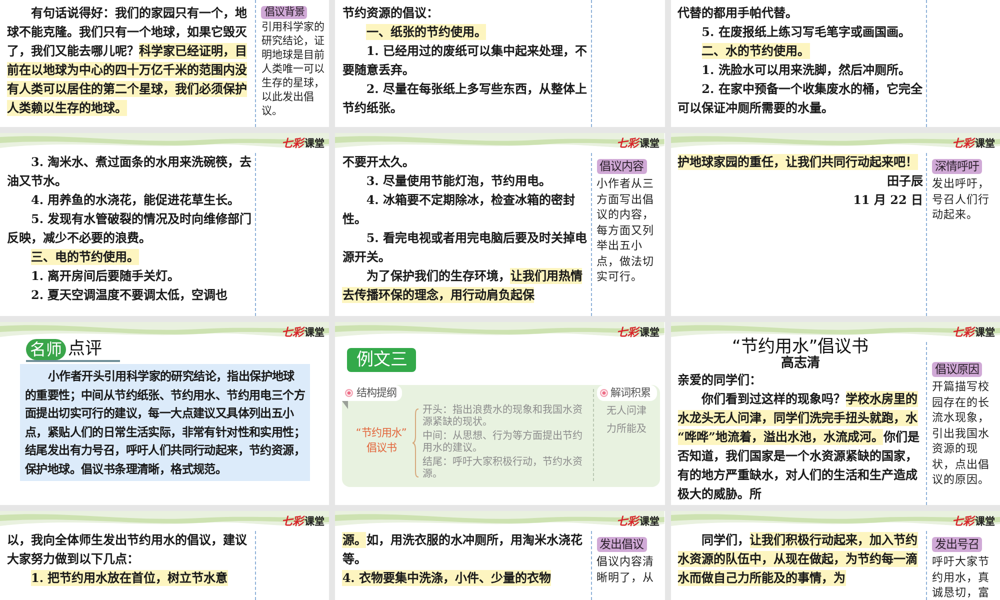 The height and width of the screenshot is (600, 1000). I want to click on example-label: 例文三, so click(381, 360).